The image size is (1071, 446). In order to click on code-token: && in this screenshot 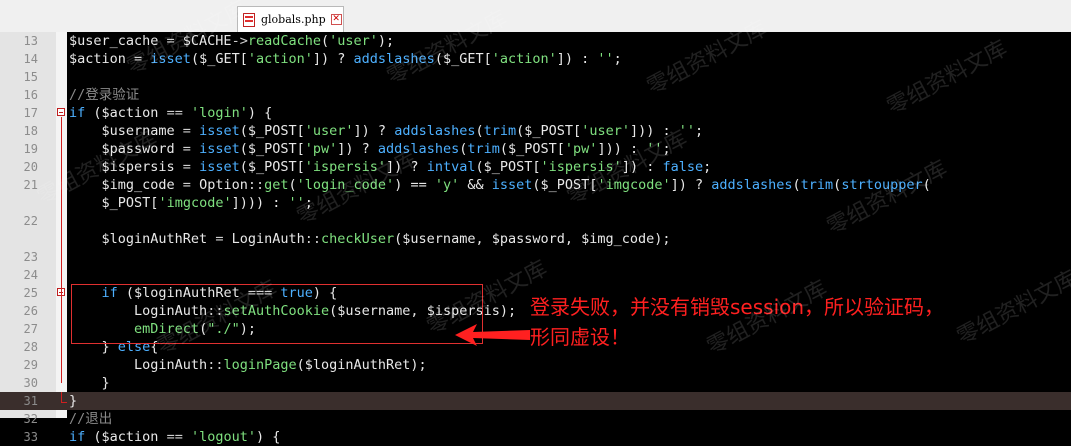, I will do `click(475, 185)`.